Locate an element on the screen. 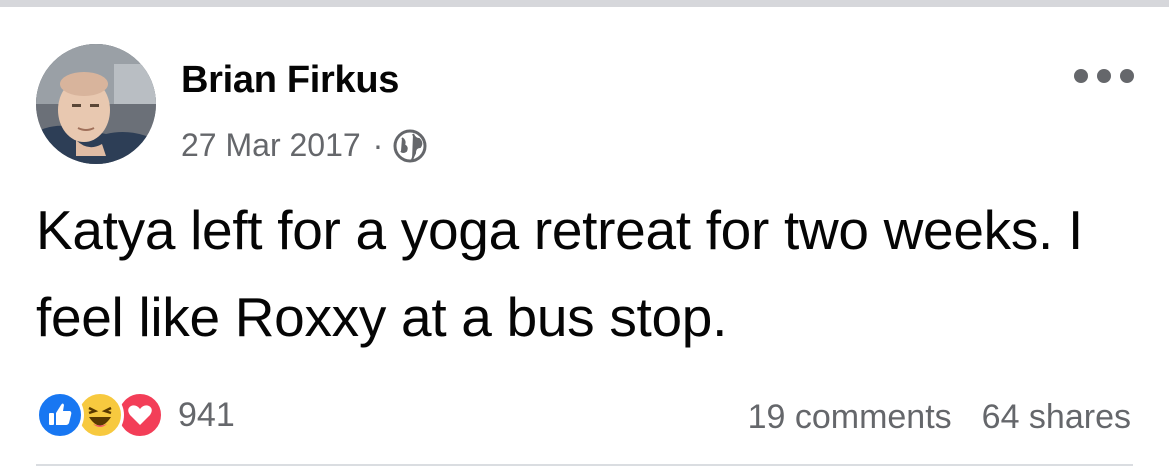  post-meta: 27 Mar 2017 · is located at coordinates (304, 145).